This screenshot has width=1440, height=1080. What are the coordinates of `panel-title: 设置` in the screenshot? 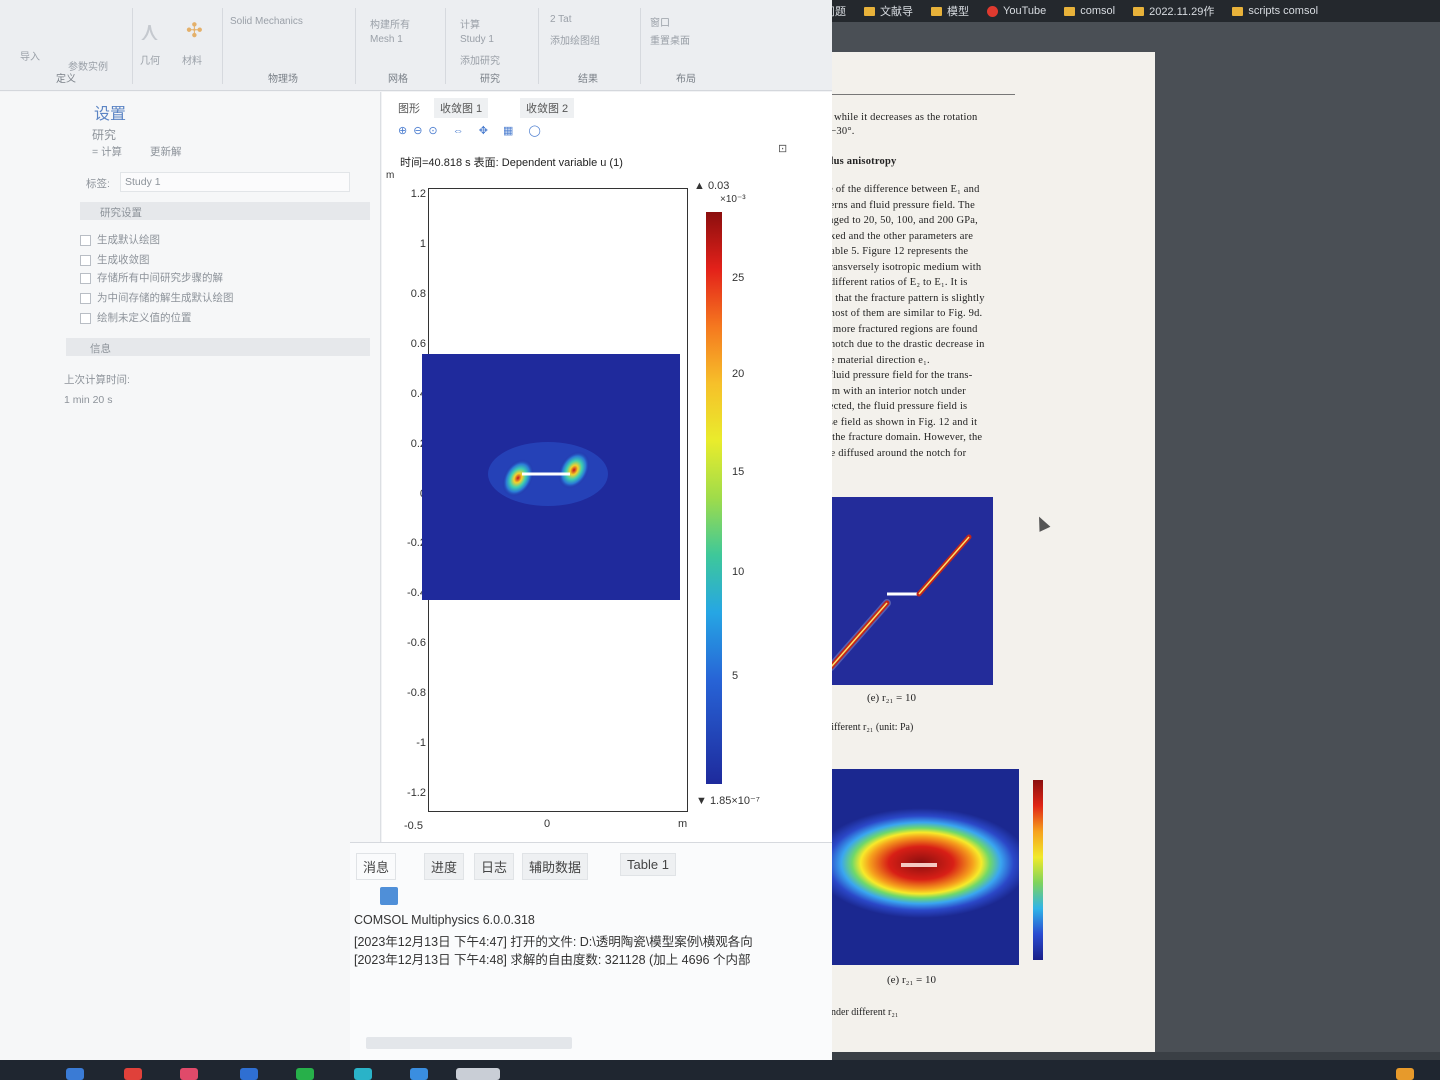 It's located at (110, 114).